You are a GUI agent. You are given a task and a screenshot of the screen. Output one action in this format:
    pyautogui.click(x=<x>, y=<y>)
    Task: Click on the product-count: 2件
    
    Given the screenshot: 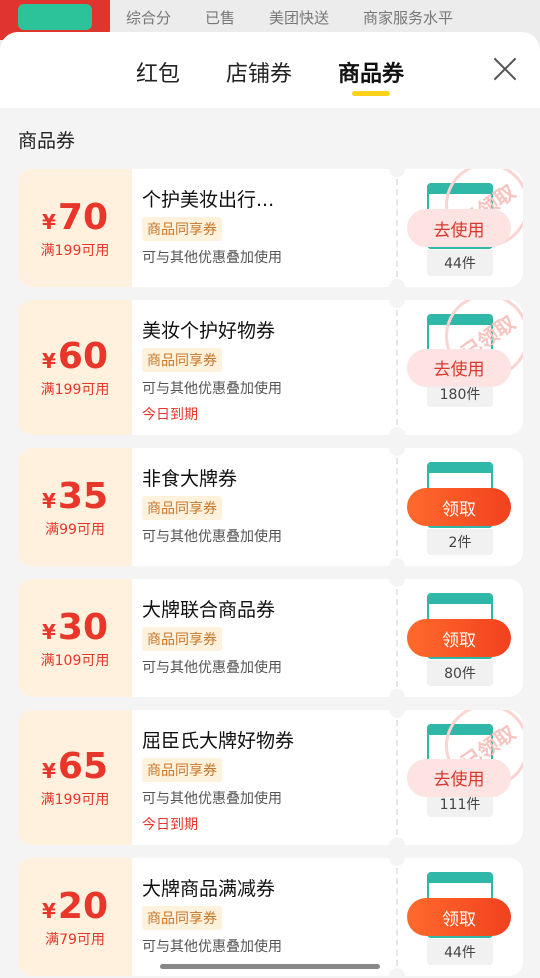 What is the action you would take?
    pyautogui.click(x=460, y=542)
    